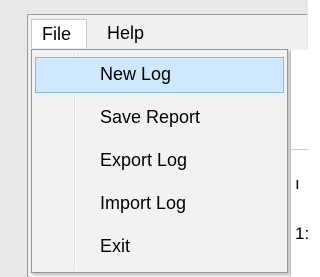 The image size is (320, 277). I want to click on menu-item-import-log: Import Log, so click(159, 204).